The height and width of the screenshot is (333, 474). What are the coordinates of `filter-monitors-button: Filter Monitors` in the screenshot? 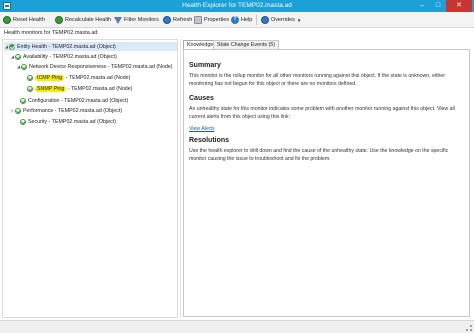 It's located at (136, 20).